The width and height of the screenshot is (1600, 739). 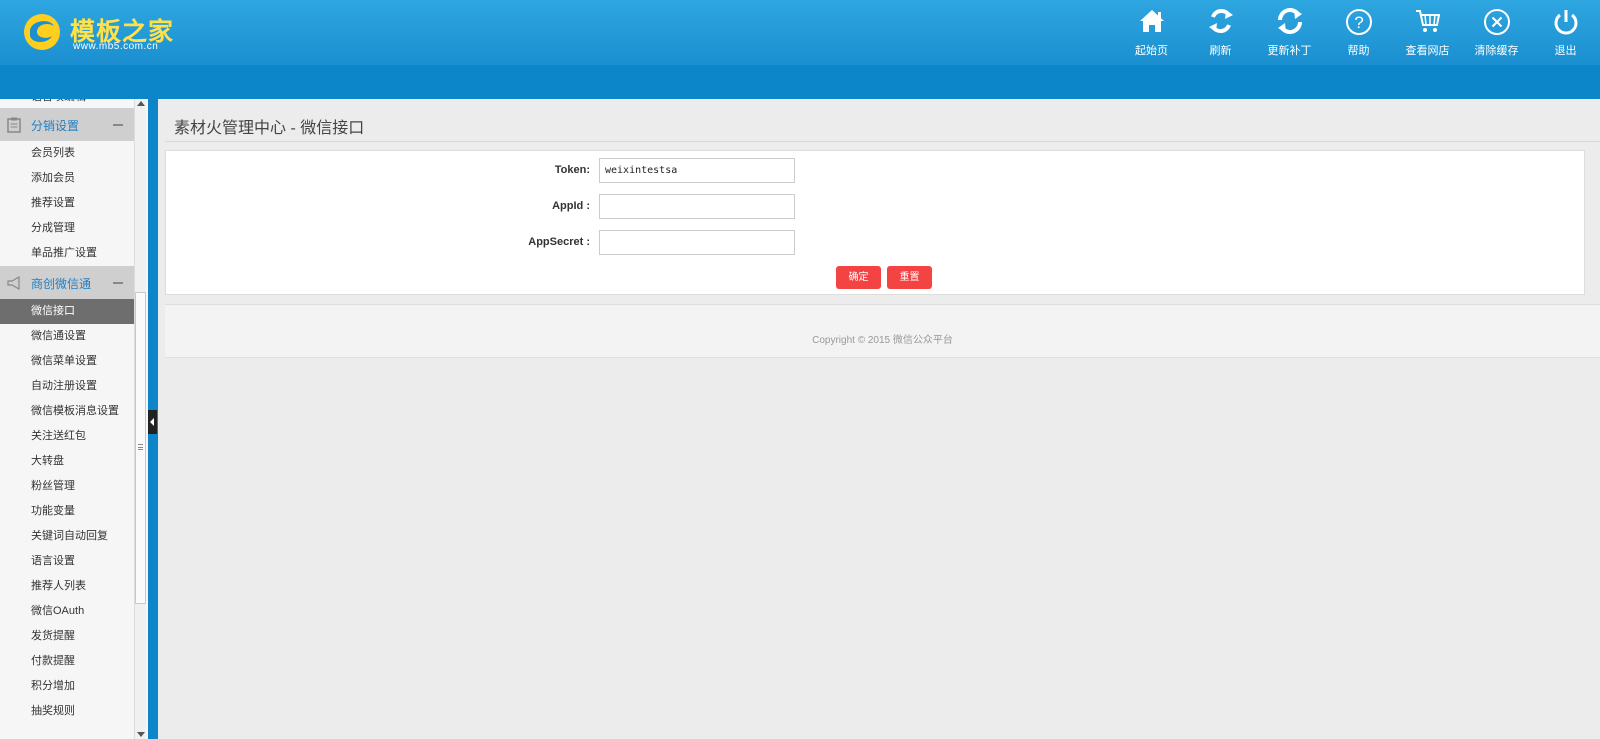 I want to click on sidebar-item-member-list: 会员列表, so click(x=67, y=153).